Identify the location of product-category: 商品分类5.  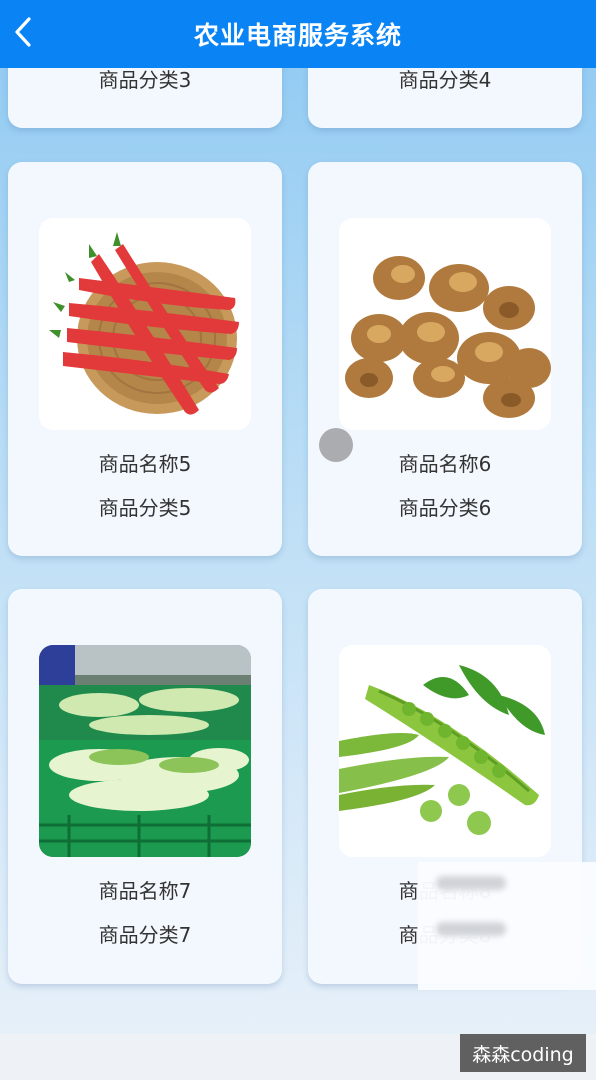
(145, 508).